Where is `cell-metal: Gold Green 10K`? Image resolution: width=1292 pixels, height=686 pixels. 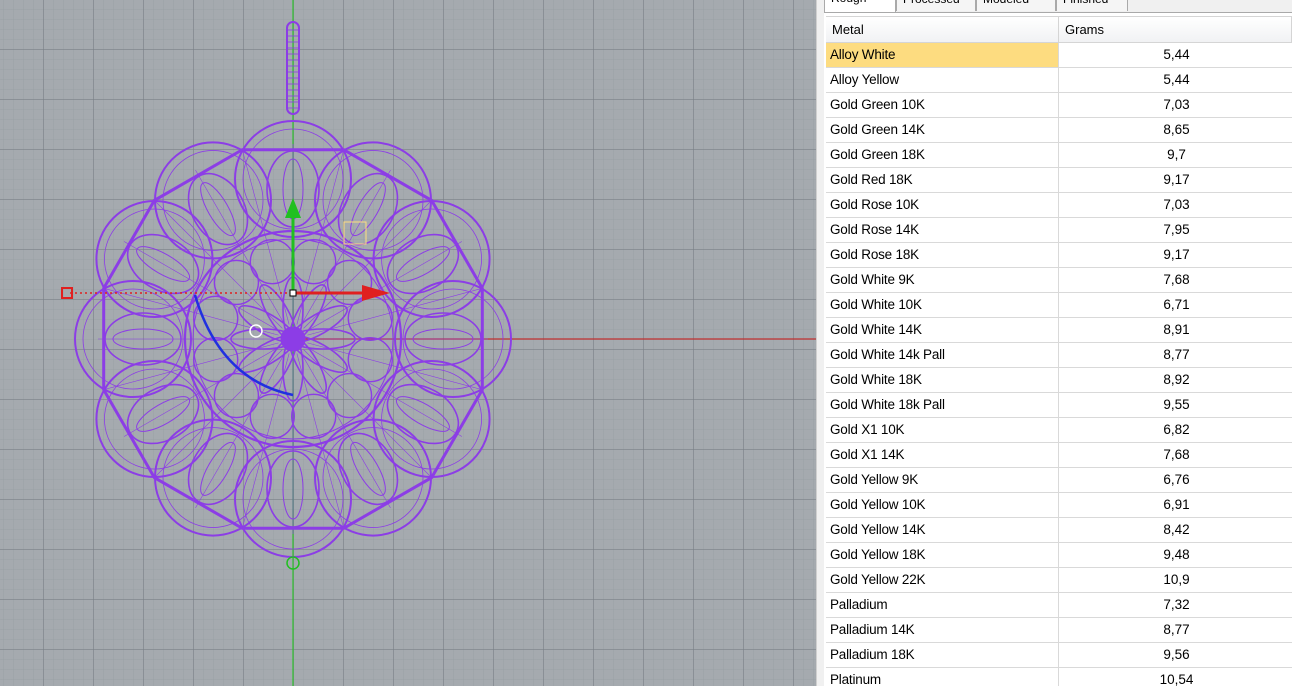
cell-metal: Gold Green 10K is located at coordinates (942, 105).